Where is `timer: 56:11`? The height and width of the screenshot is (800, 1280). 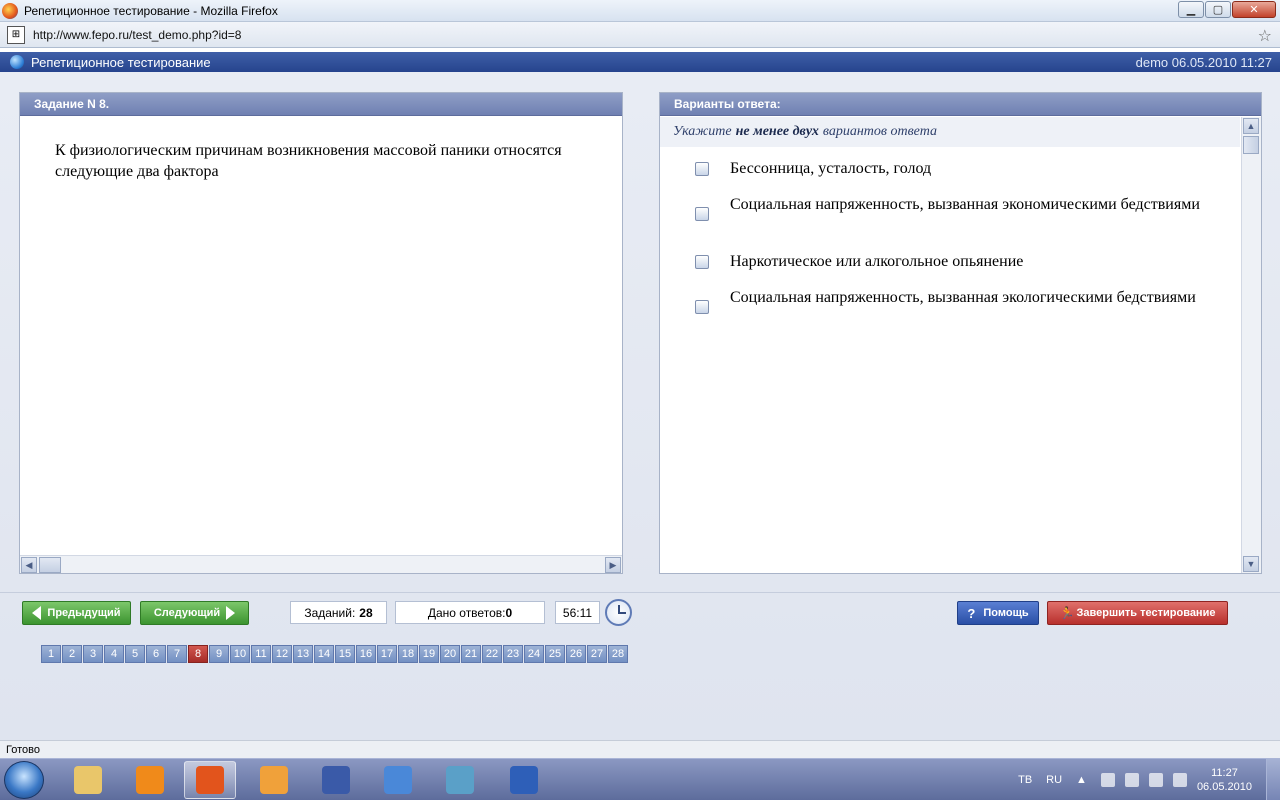
timer: 56:11 is located at coordinates (577, 612).